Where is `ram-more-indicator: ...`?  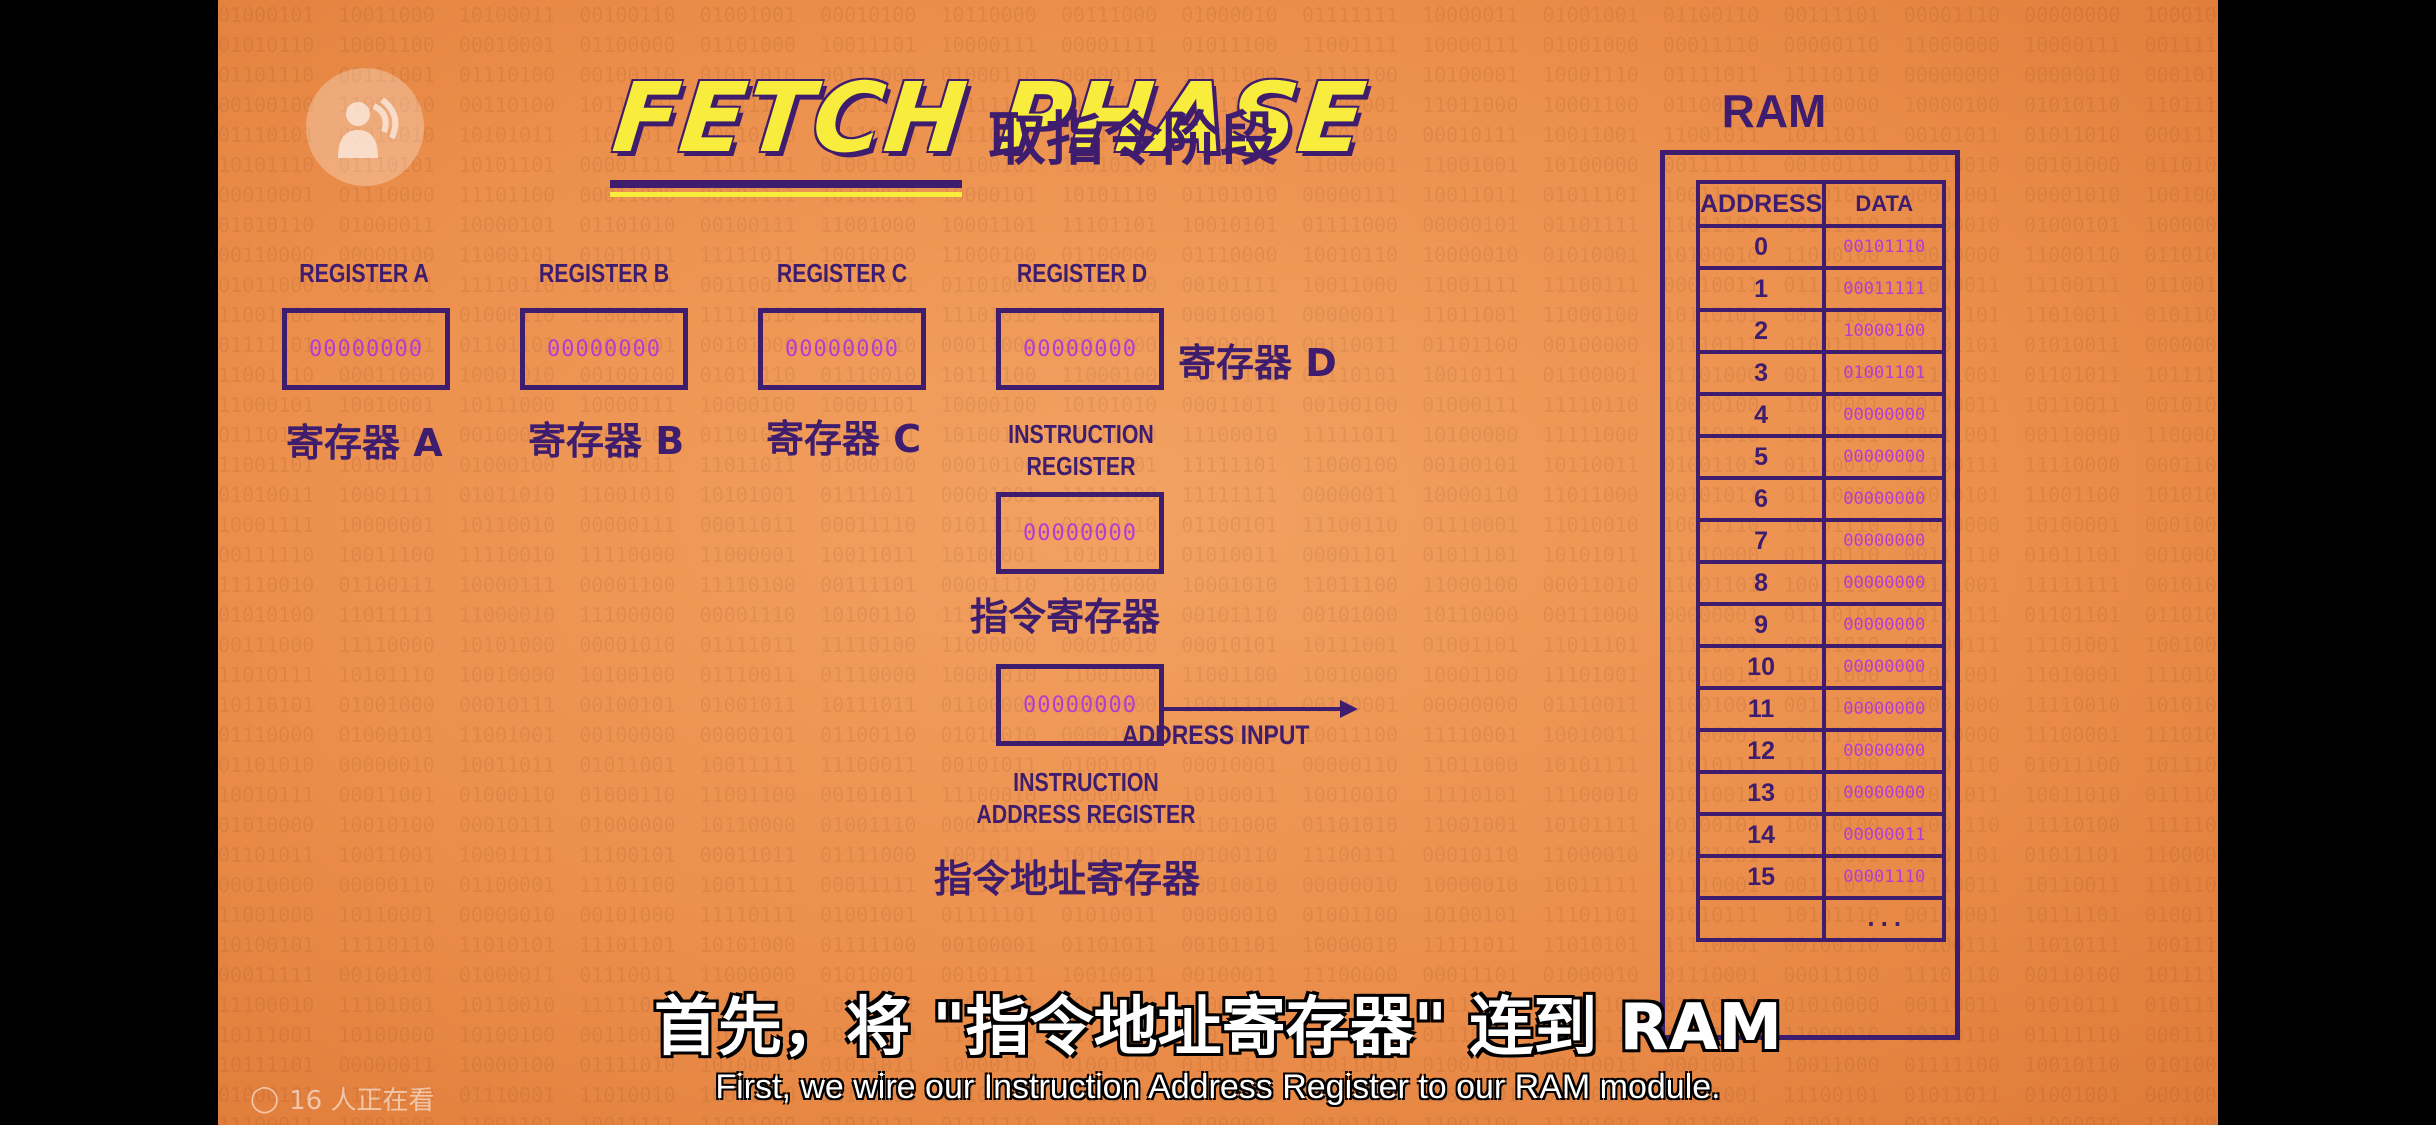 ram-more-indicator: ... is located at coordinates (1884, 919).